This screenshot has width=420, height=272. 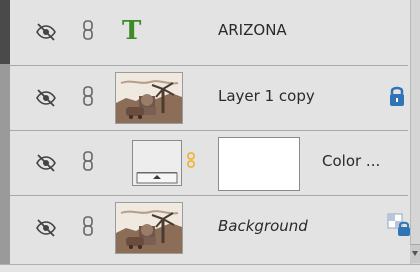 I want to click on selection-indicator, so click(x=5, y=32).